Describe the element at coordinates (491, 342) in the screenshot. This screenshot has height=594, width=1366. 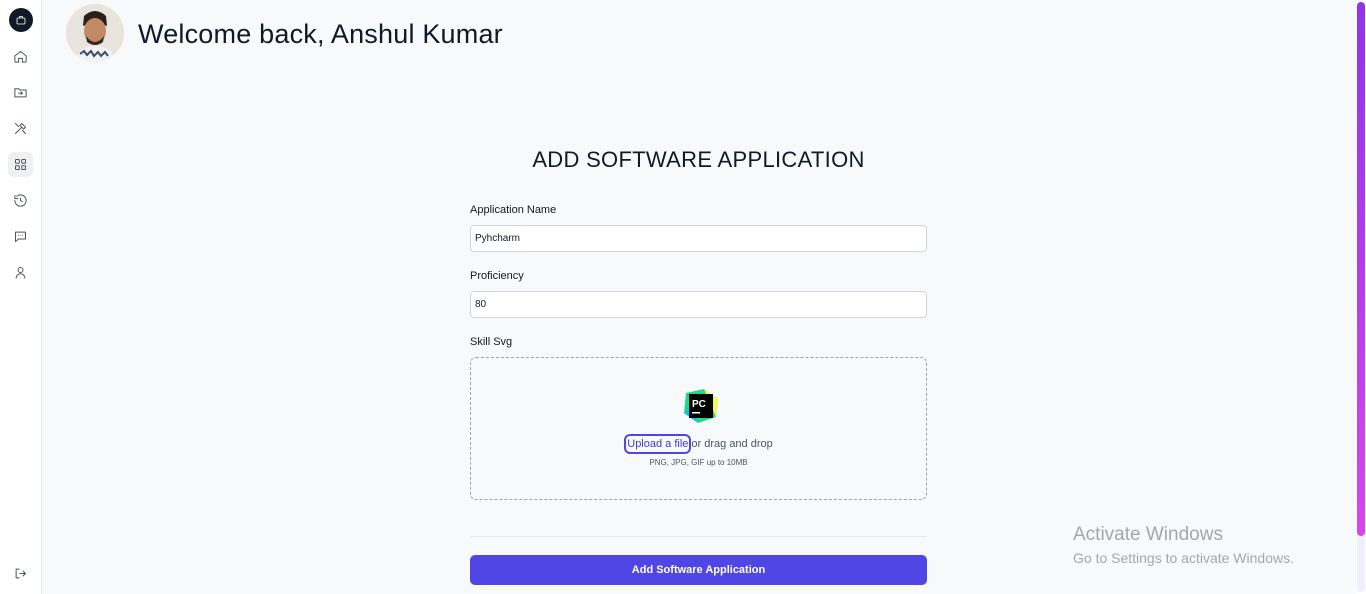
I see `skill-svg-label: Skill Svg` at that location.